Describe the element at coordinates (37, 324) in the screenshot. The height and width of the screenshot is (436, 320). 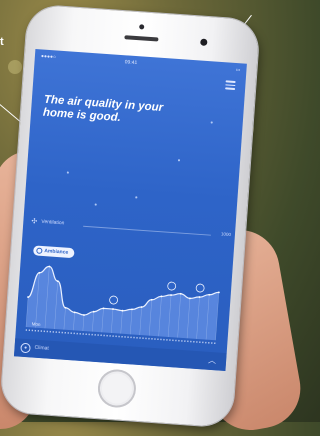
I see `chart-day-label: Mon` at that location.